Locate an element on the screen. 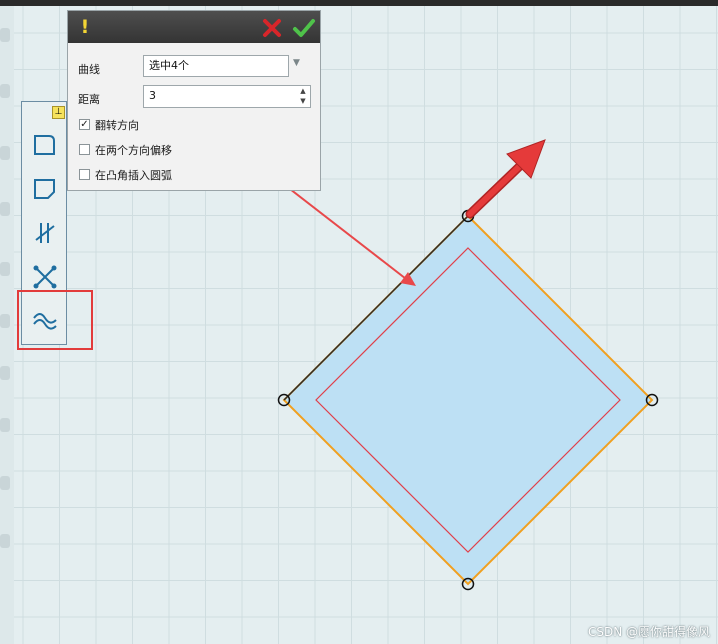 This screenshot has height=644, width=718. offset-curve-icon is located at coordinates (45, 145).